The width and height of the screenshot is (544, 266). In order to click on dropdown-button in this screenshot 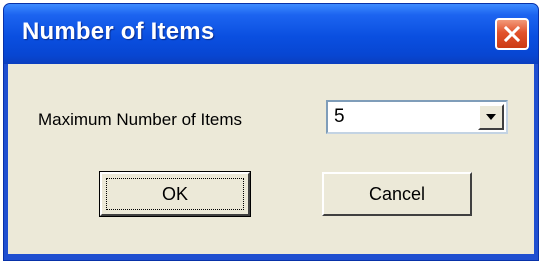, I will do `click(491, 117)`.